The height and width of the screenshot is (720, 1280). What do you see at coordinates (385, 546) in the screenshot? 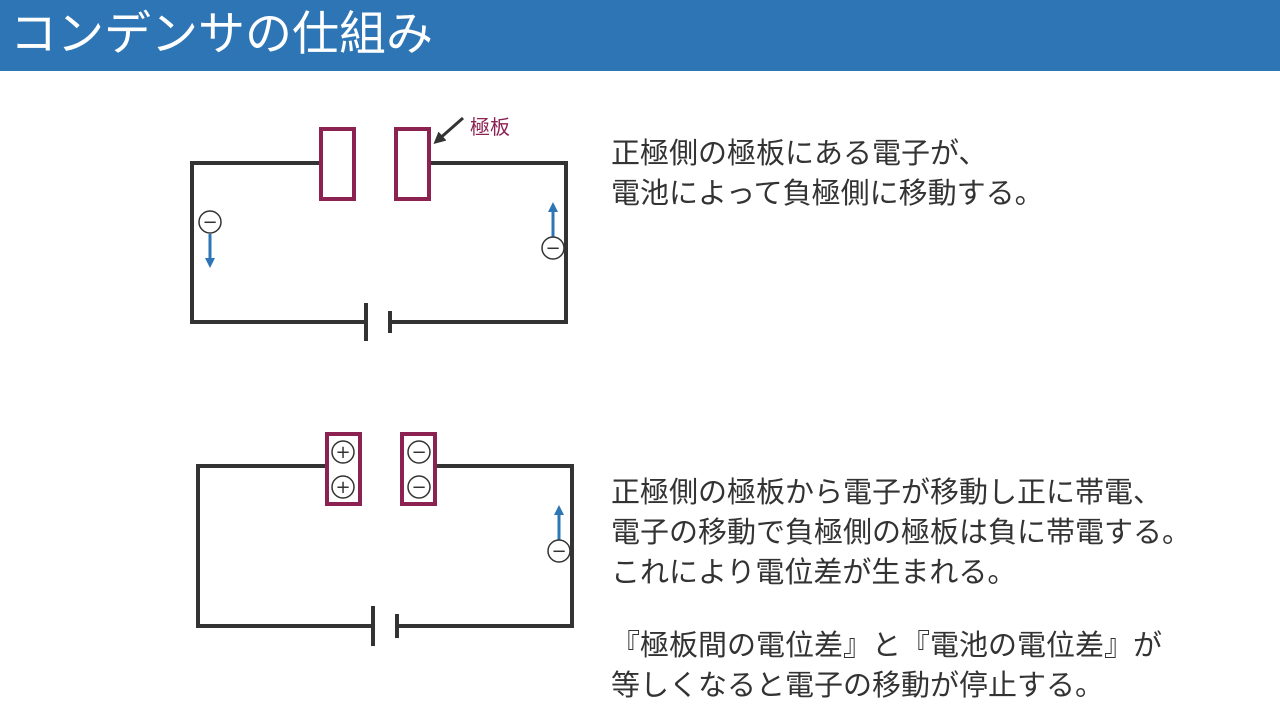
I see `circuit-2-wire` at bounding box center [385, 546].